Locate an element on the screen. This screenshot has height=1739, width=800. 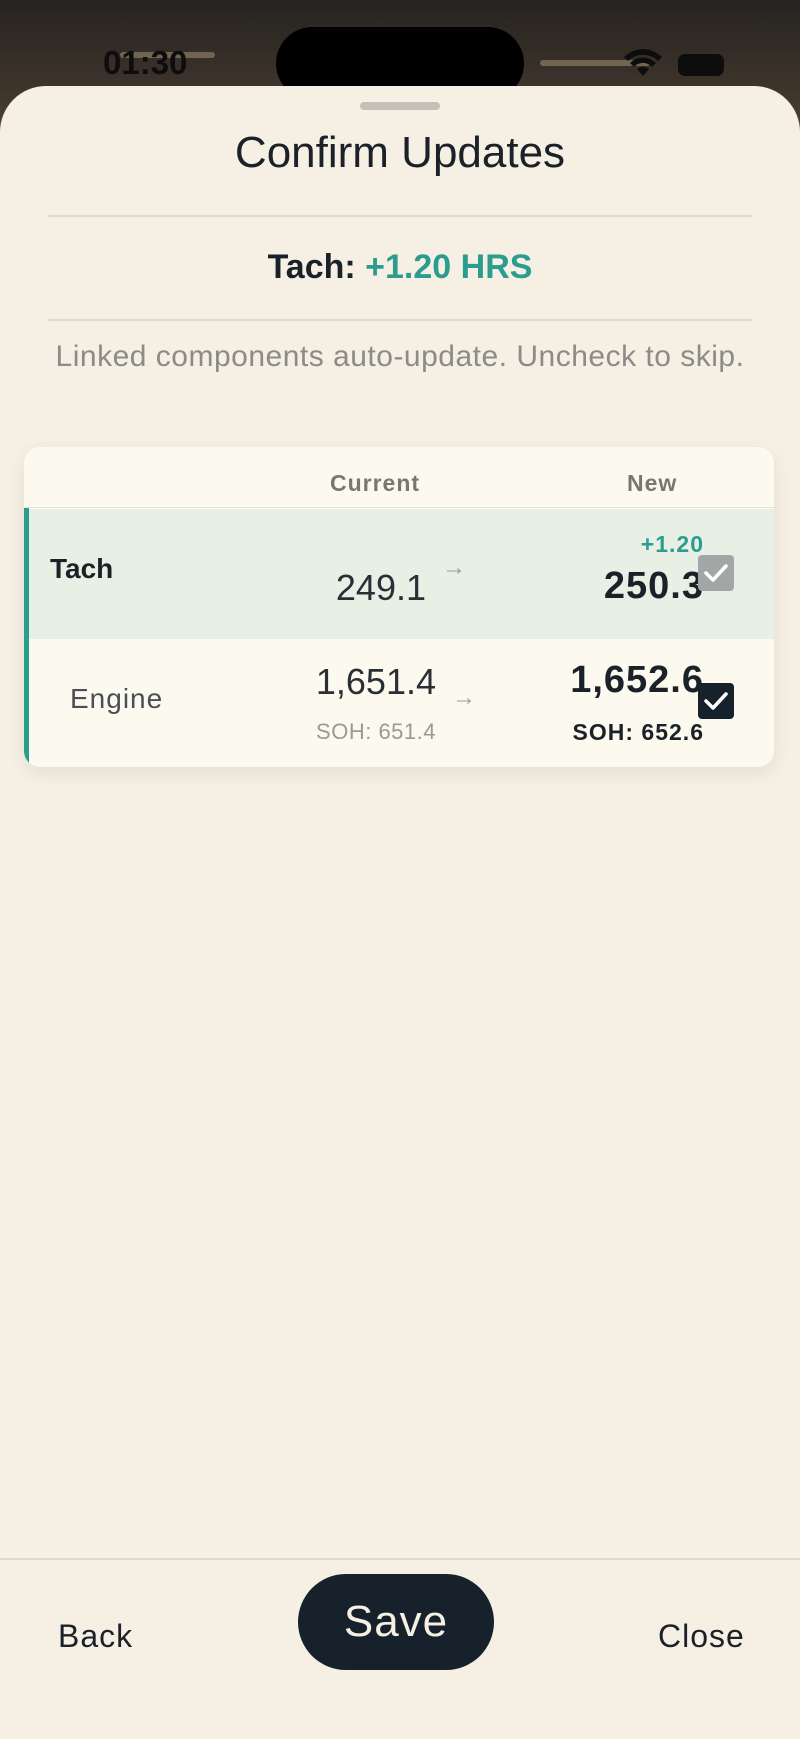
current-soh: SOH: 651.4 is located at coordinates (376, 731).